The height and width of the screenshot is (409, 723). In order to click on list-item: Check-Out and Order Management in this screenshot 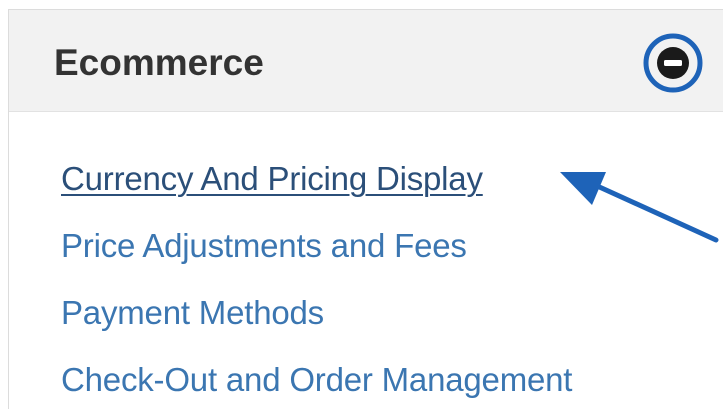, I will do `click(316, 385)`.